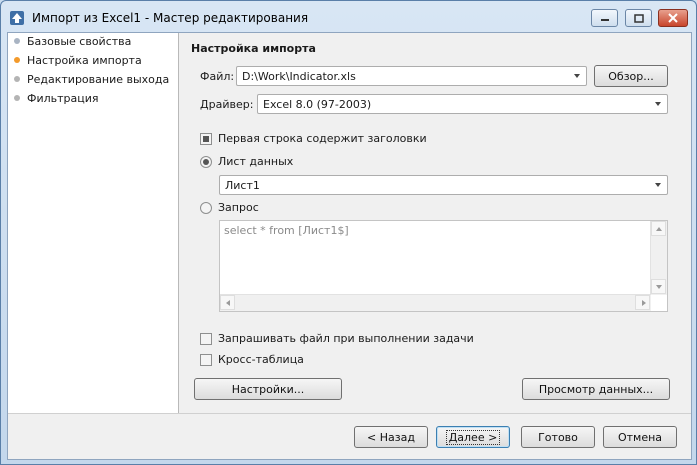 Image resolution: width=697 pixels, height=465 pixels. What do you see at coordinates (286, 230) in the screenshot?
I see `query-text: select * from [Лист1$]` at bounding box center [286, 230].